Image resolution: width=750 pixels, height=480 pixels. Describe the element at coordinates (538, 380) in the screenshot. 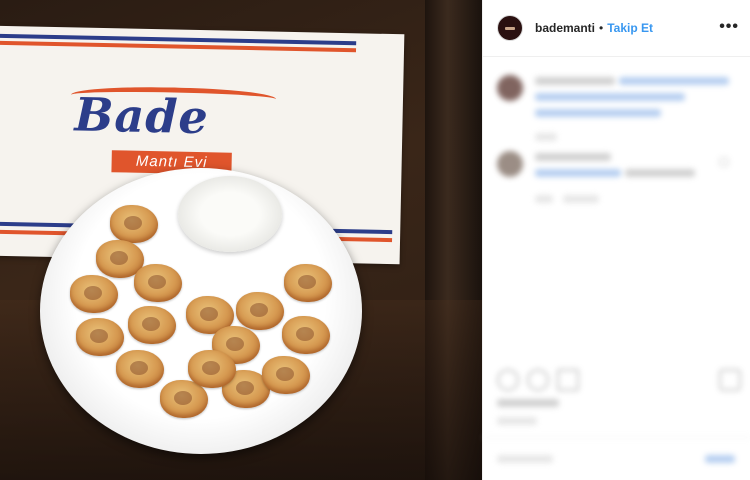

I see `comment-icon` at that location.